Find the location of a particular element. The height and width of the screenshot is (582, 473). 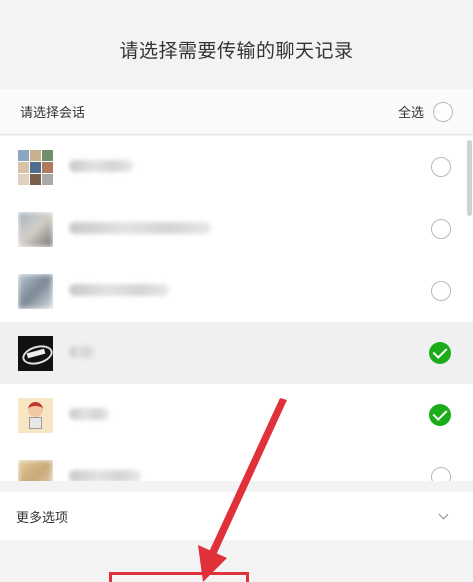

cartoon-avatar is located at coordinates (35, 415).